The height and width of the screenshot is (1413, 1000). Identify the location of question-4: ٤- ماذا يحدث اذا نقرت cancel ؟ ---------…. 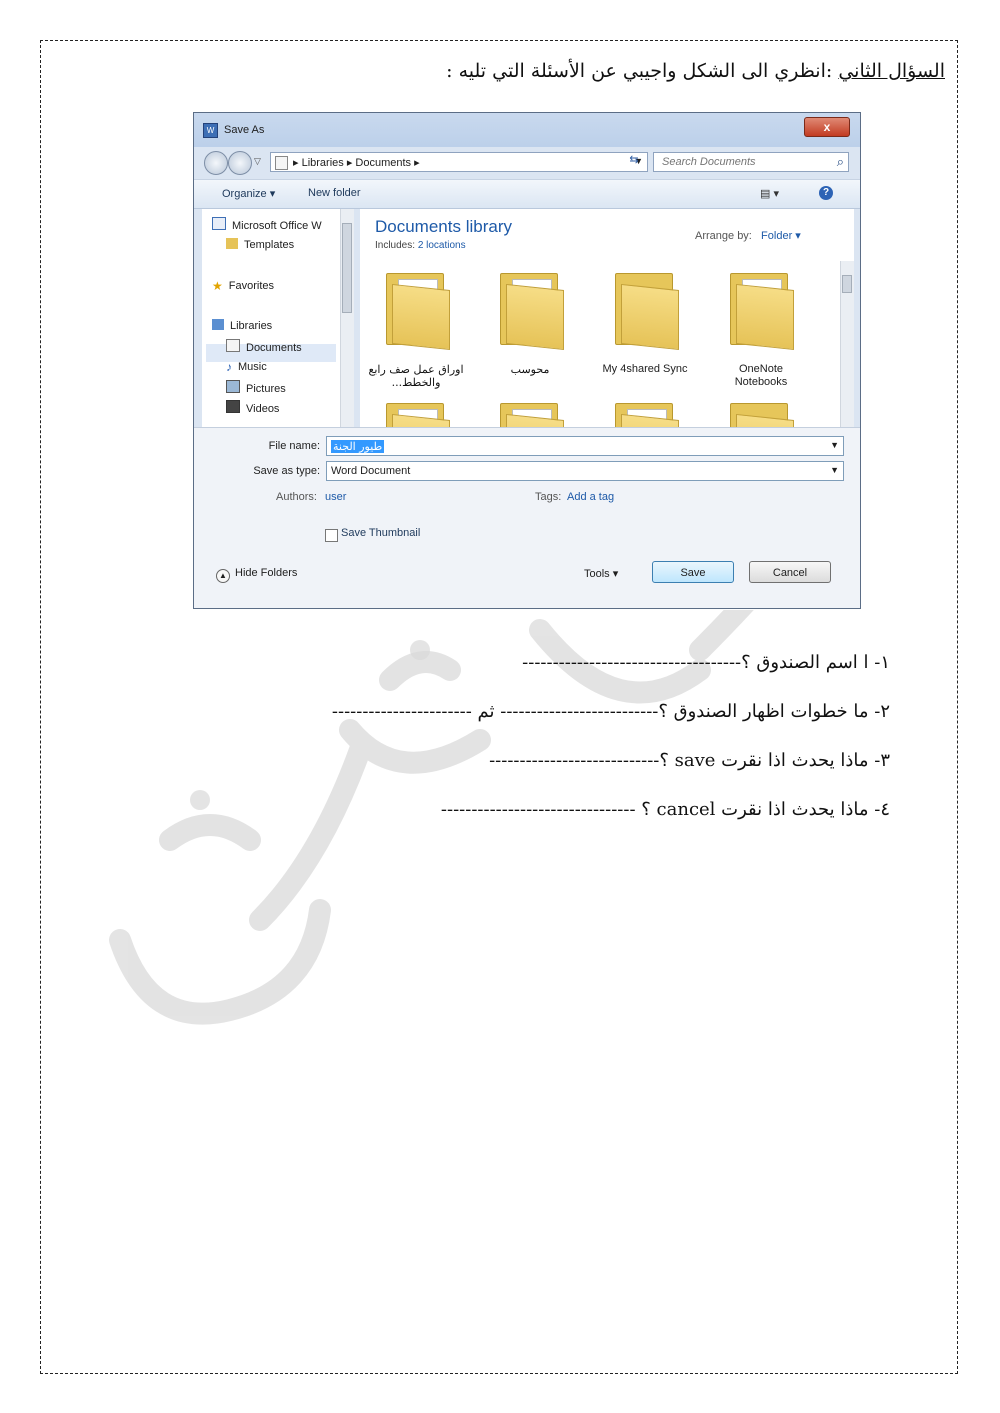
(665, 809).